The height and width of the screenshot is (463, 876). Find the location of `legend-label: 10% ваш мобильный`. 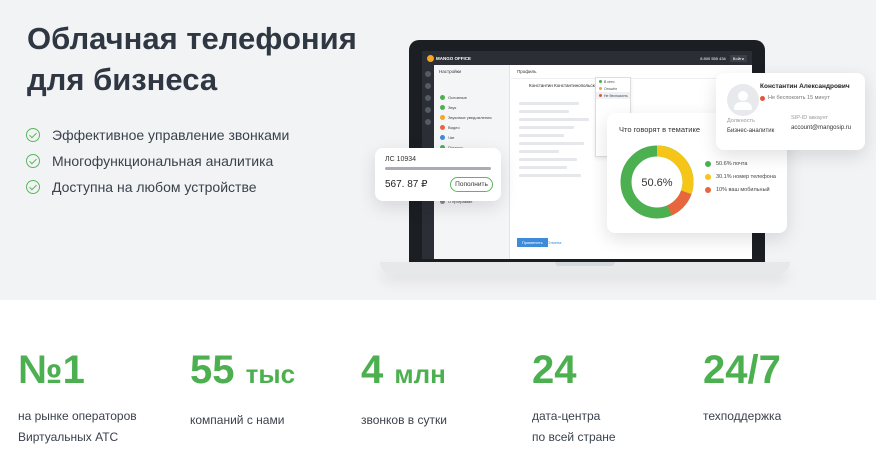

legend-label: 10% ваш мобильный is located at coordinates (743, 189).